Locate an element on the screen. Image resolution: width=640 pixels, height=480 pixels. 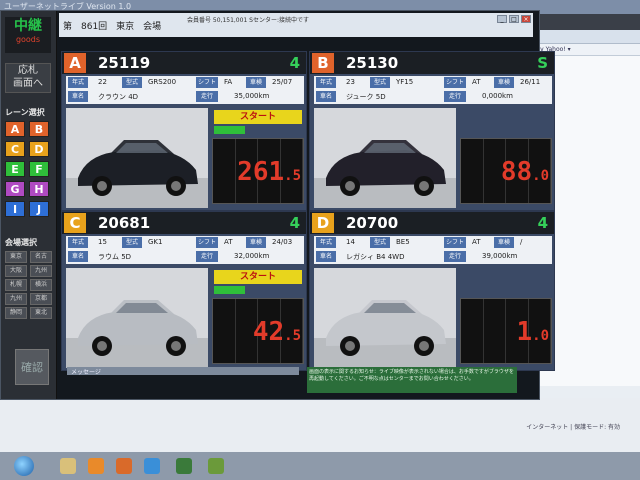
minimize-icon: _ is located at coordinates (502, 19).